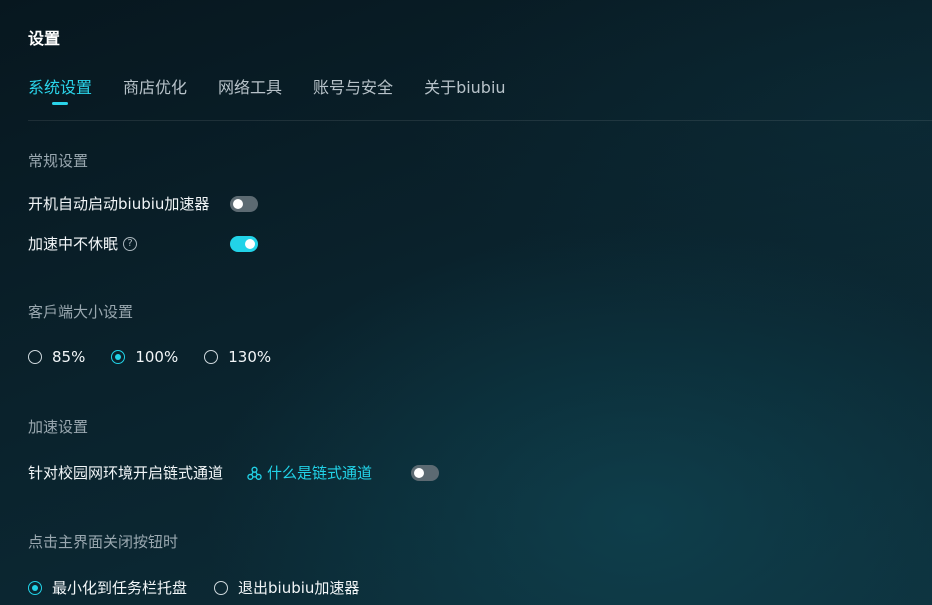 This screenshot has height=605, width=932. I want to click on client-size-radio-group: 85% 100% 130%, so click(149, 357).